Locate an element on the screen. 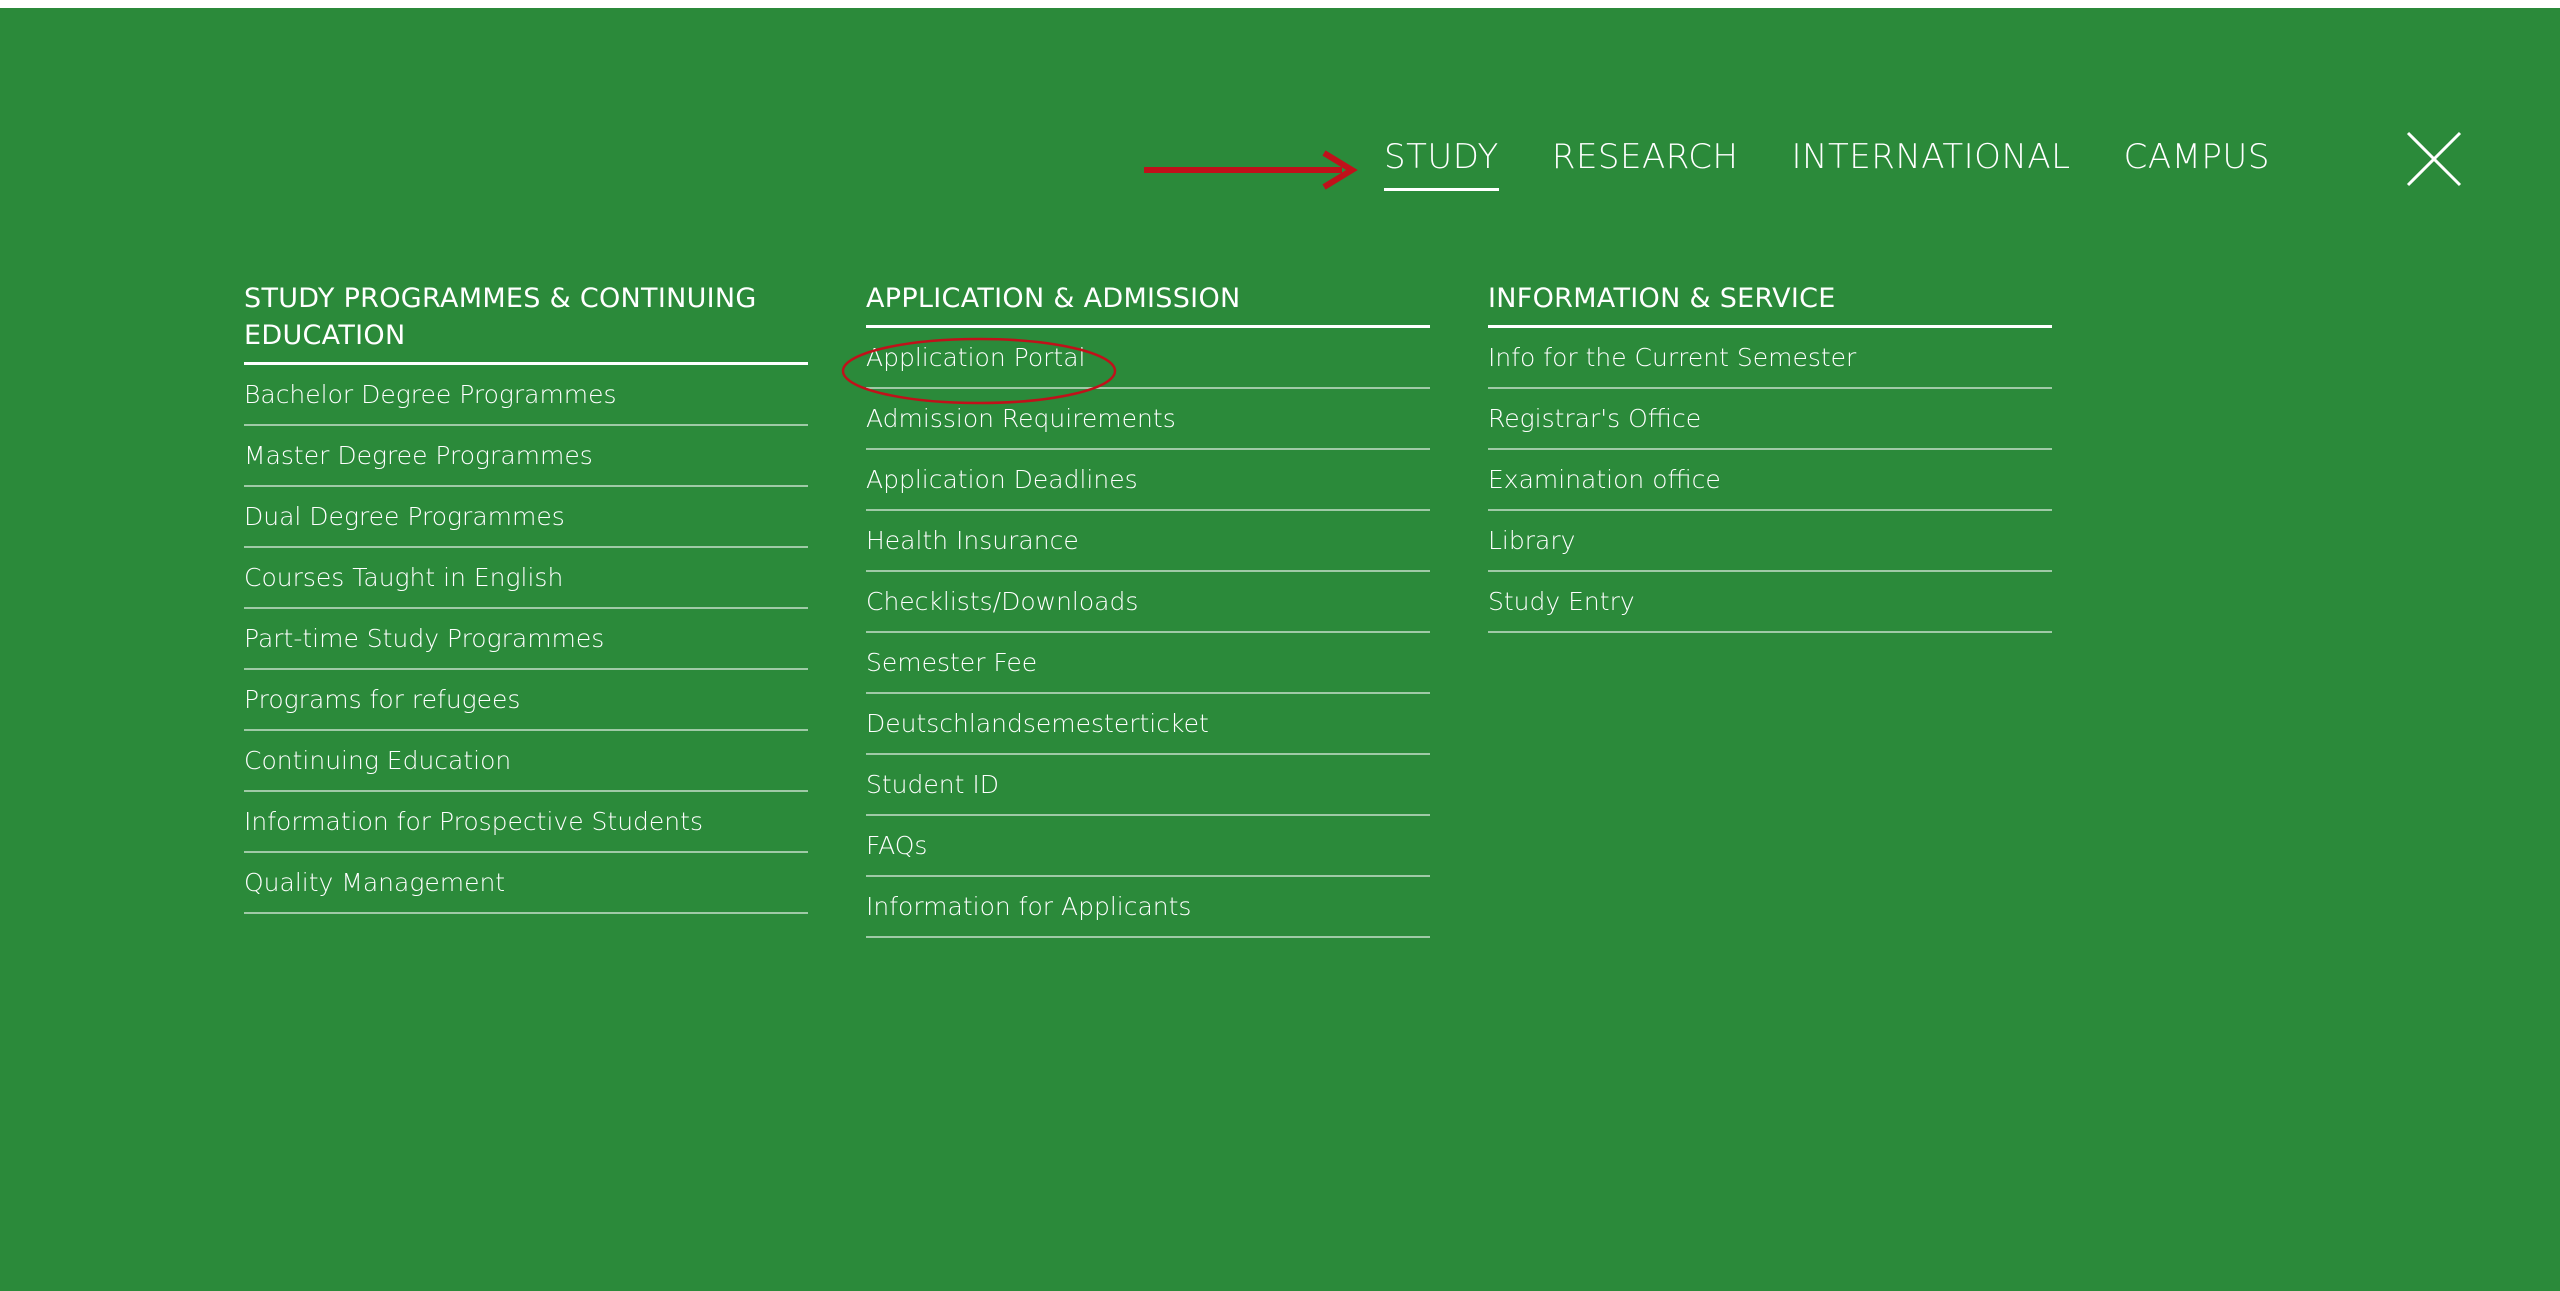  nav-item-campus: CAMPUS is located at coordinates (2197, 163).